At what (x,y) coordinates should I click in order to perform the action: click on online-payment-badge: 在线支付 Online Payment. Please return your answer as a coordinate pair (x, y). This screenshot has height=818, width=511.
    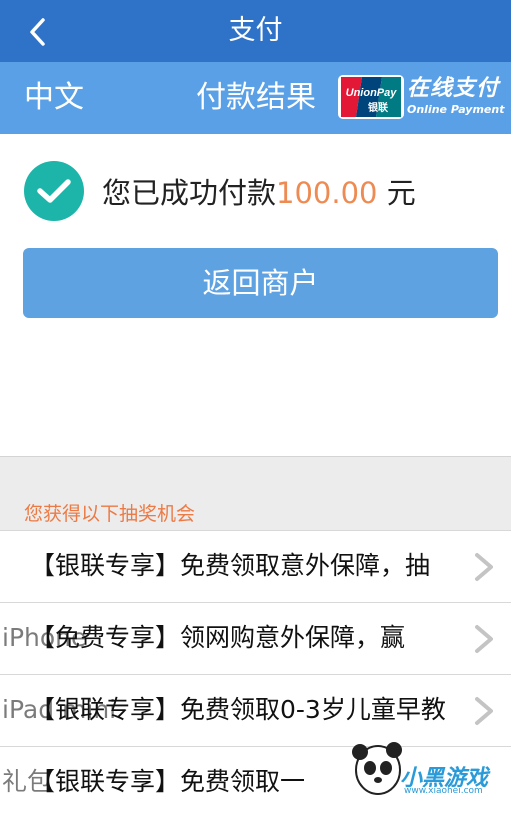
    Looking at the image, I should click on (457, 96).